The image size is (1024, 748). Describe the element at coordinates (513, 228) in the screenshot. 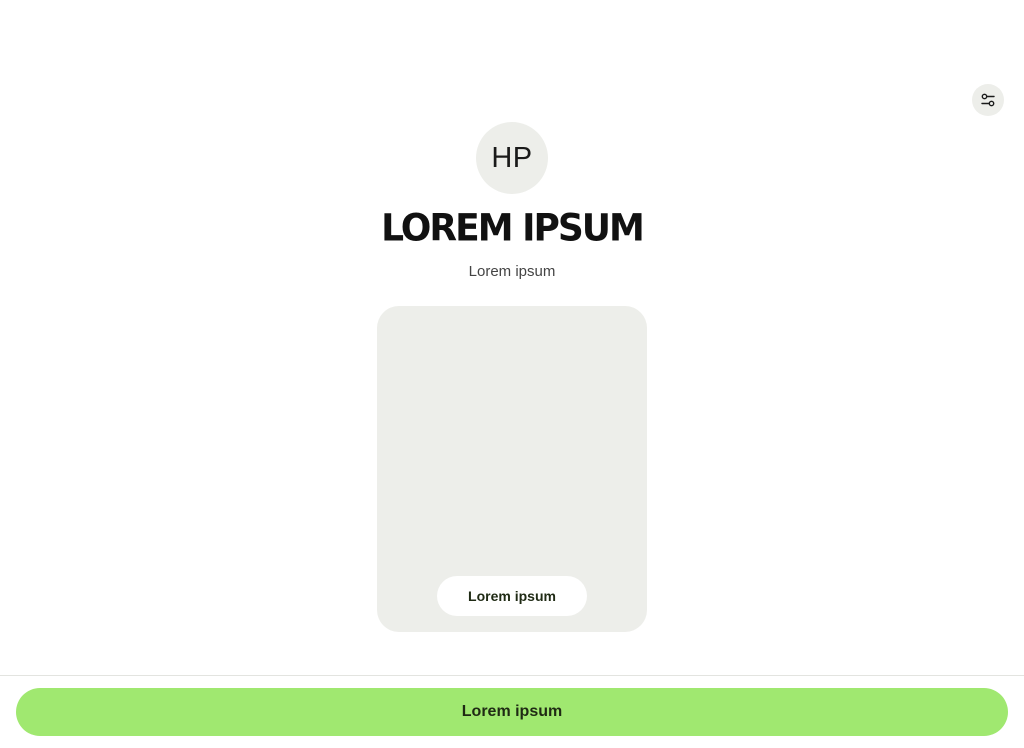

I see `page-title: LOREM IPSUM` at that location.